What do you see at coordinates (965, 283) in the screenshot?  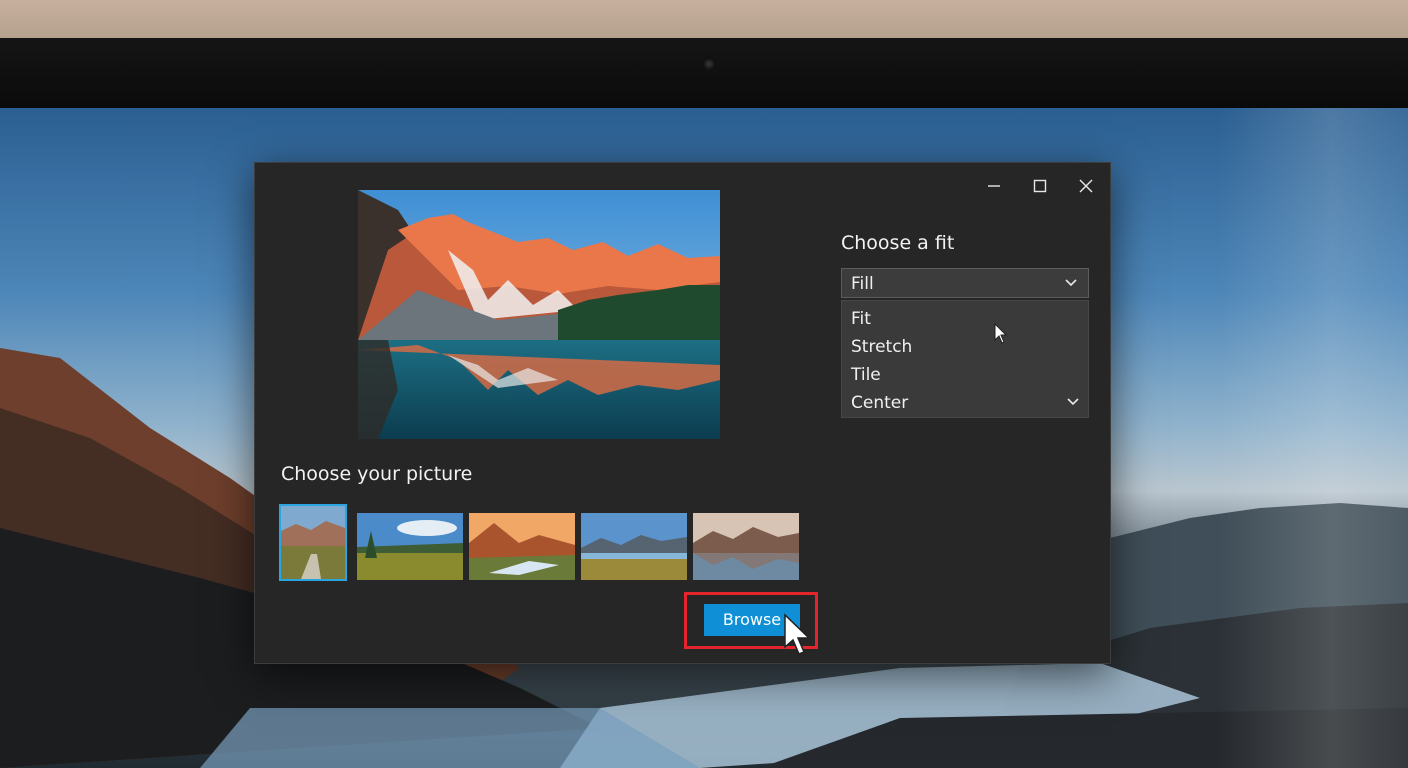 I see `fit-dropdown: Fill` at bounding box center [965, 283].